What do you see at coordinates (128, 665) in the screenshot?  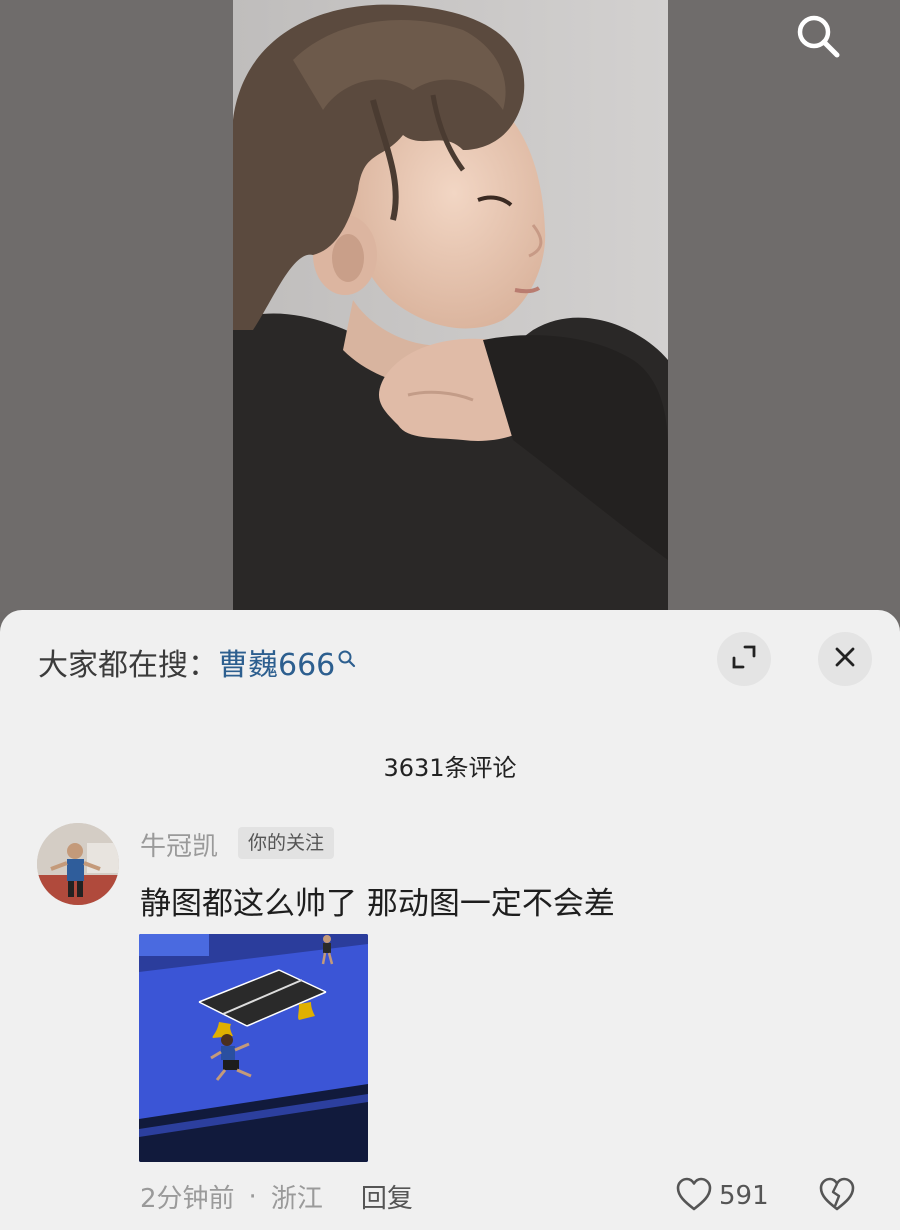 I see `hot-search-prefix: 大家都在搜：` at bounding box center [128, 665].